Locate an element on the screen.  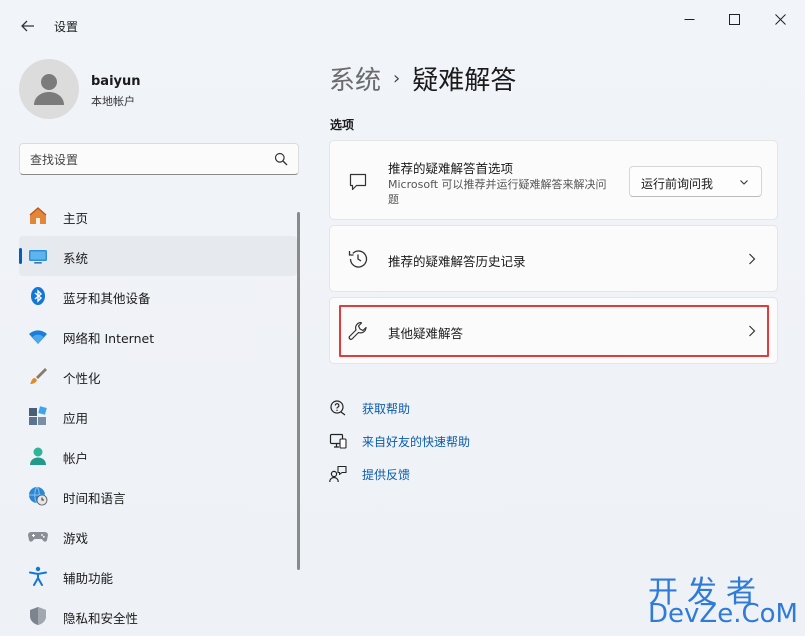
sidebar-item-privacy: 隐私和安全性 is located at coordinates (158, 616).